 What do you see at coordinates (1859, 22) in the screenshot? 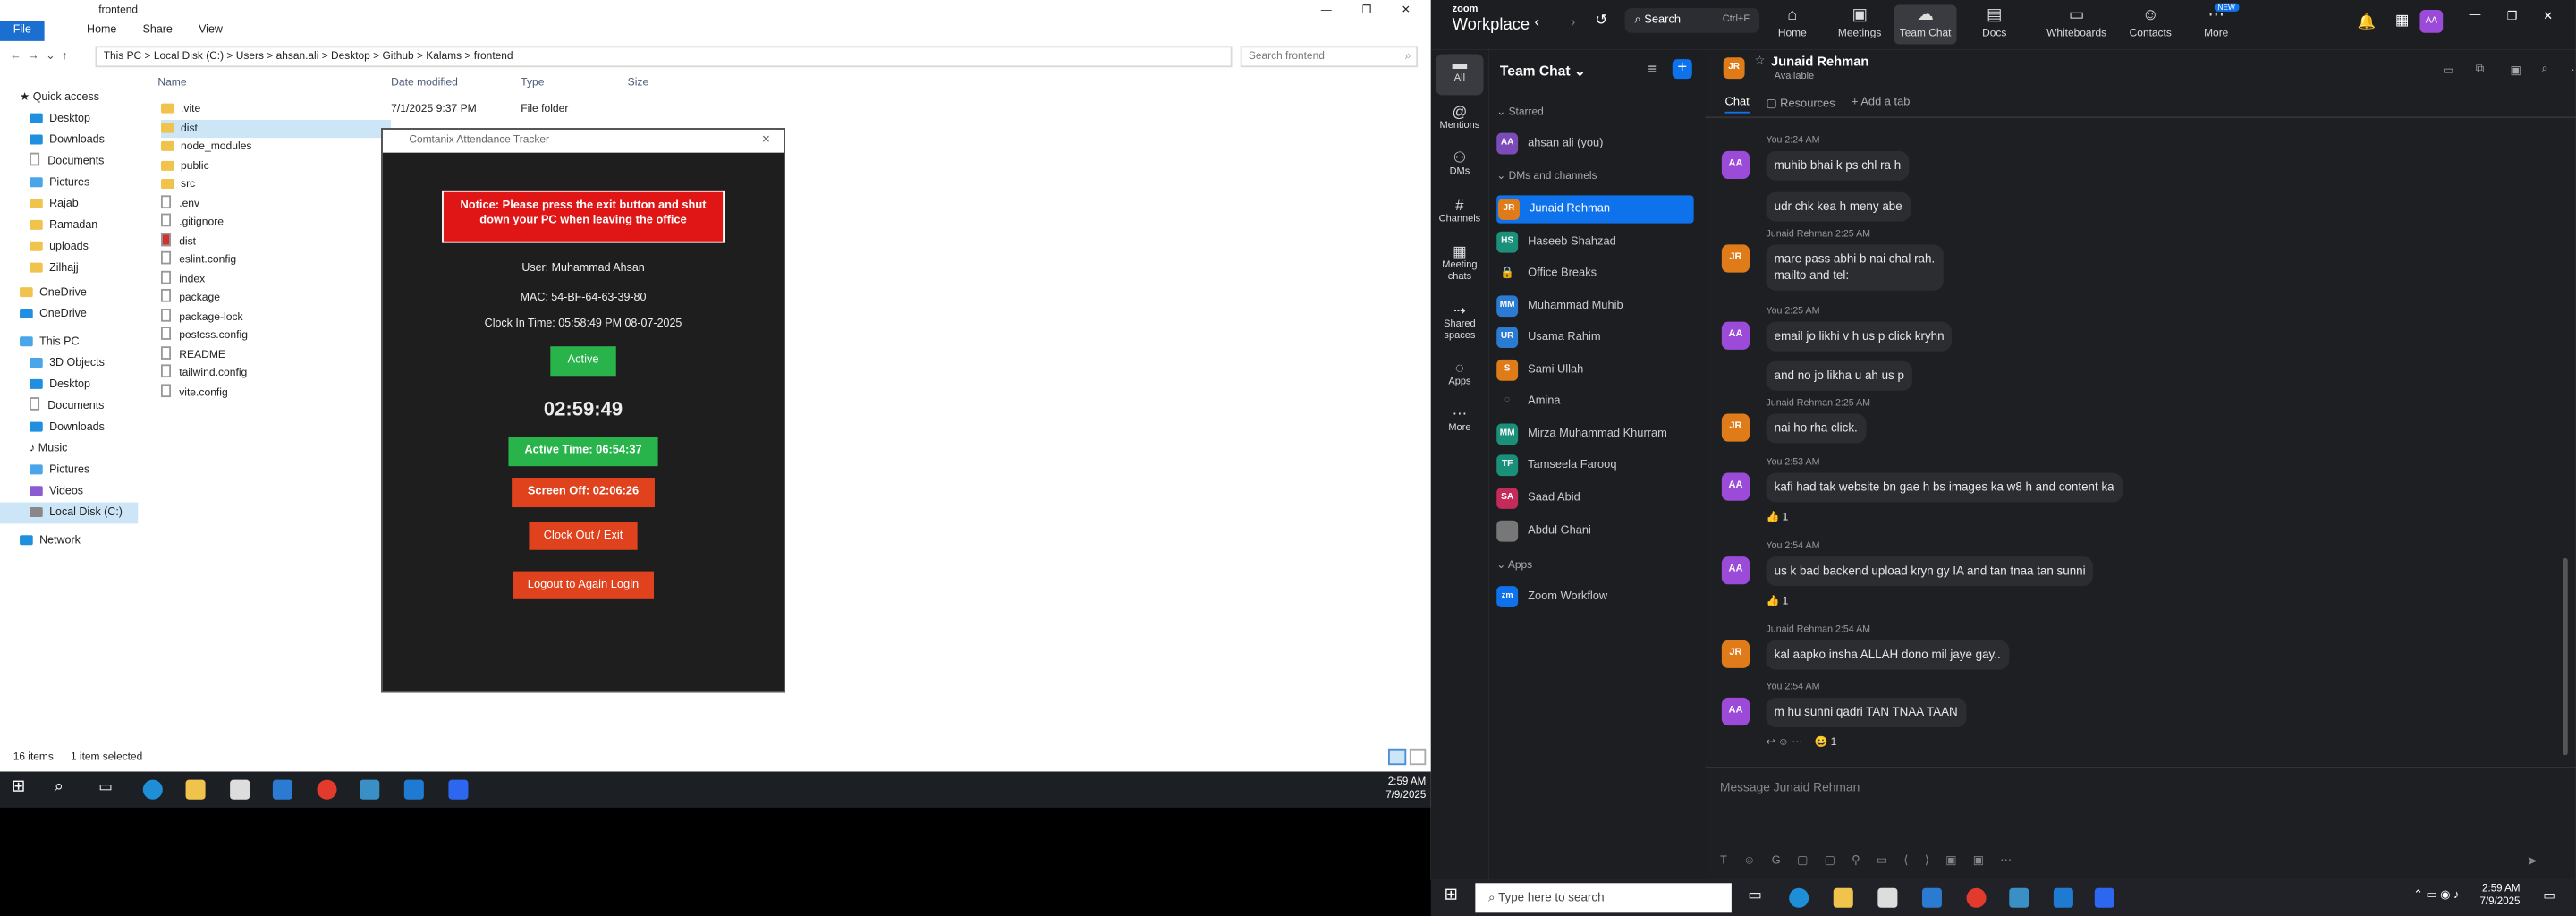
I see `nav-meetings: ▣ Meetings` at bounding box center [1859, 22].